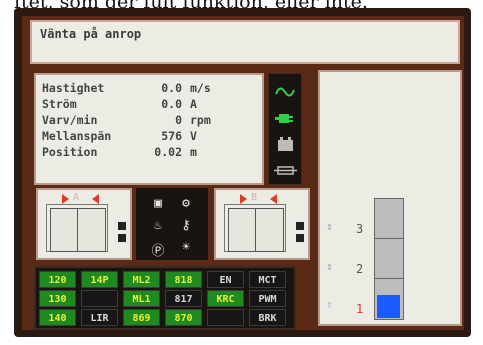  Describe the element at coordinates (360, 269) in the screenshot. I see `floor-number: 2` at that location.